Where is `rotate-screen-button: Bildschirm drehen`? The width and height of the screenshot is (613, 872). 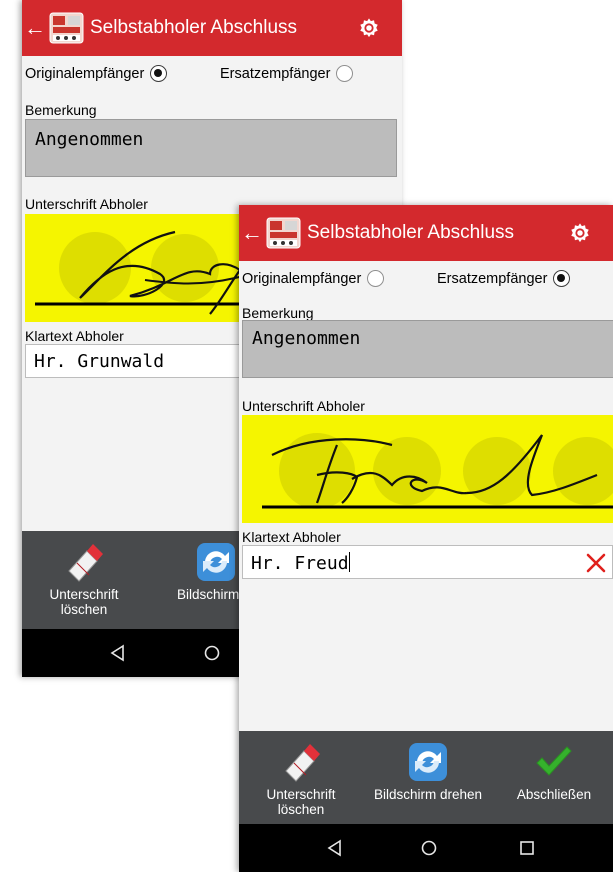 rotate-screen-button: Bildschirm drehen is located at coordinates (428, 780).